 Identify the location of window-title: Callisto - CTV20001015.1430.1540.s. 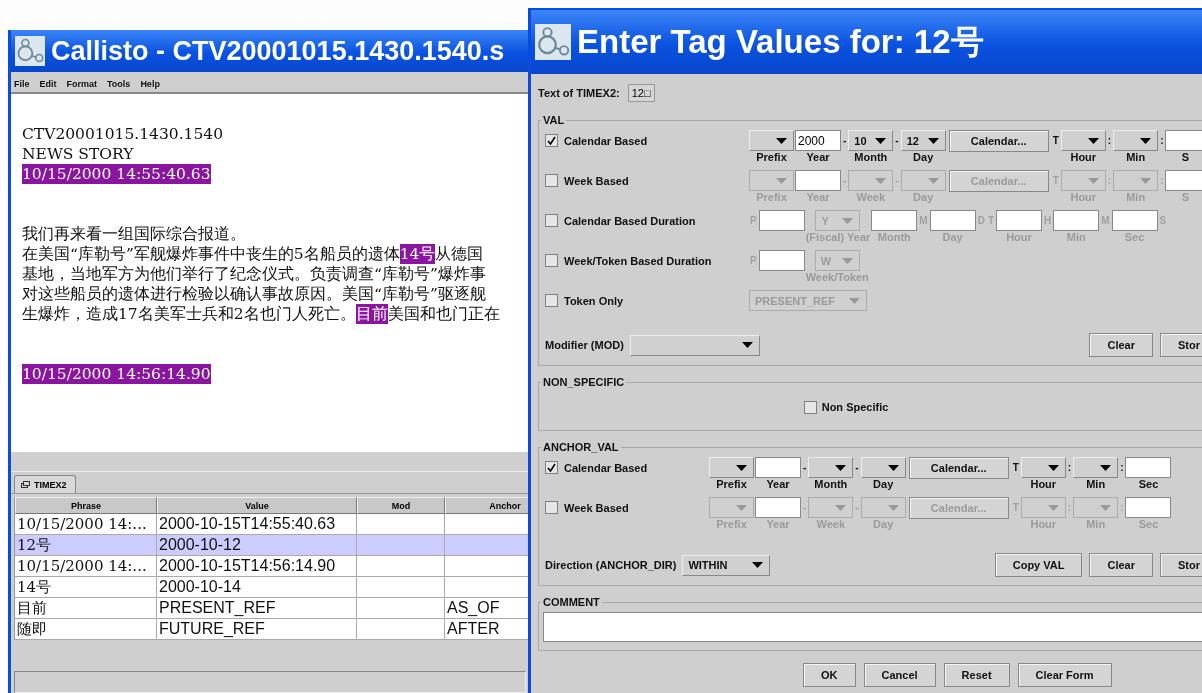
(278, 51).